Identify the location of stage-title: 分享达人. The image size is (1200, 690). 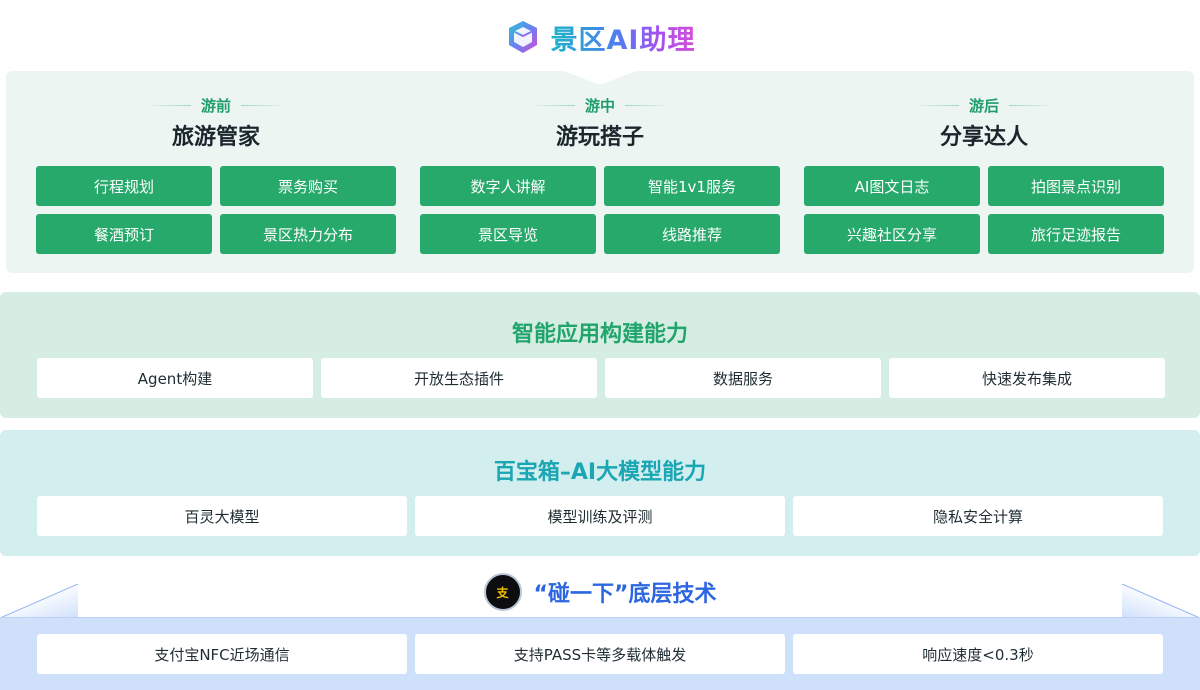
(983, 137).